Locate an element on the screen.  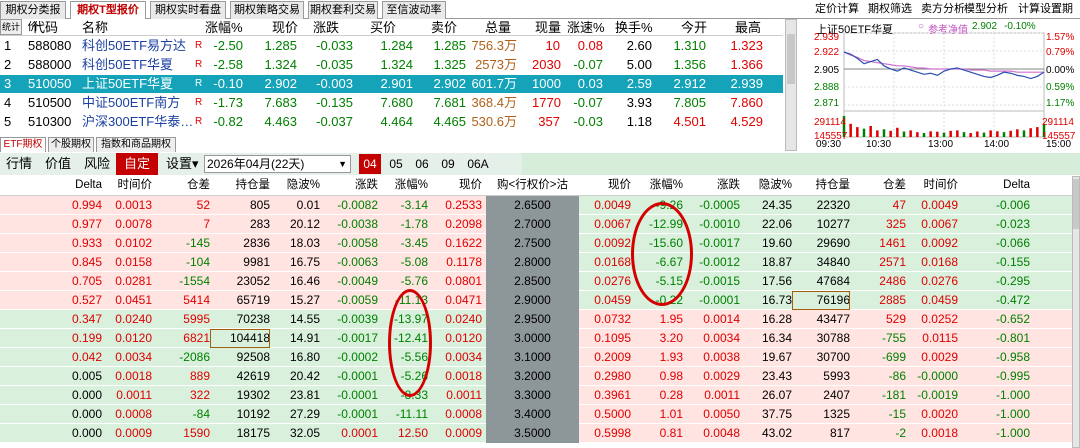
col-price: 现价 is located at coordinates (285, 27).